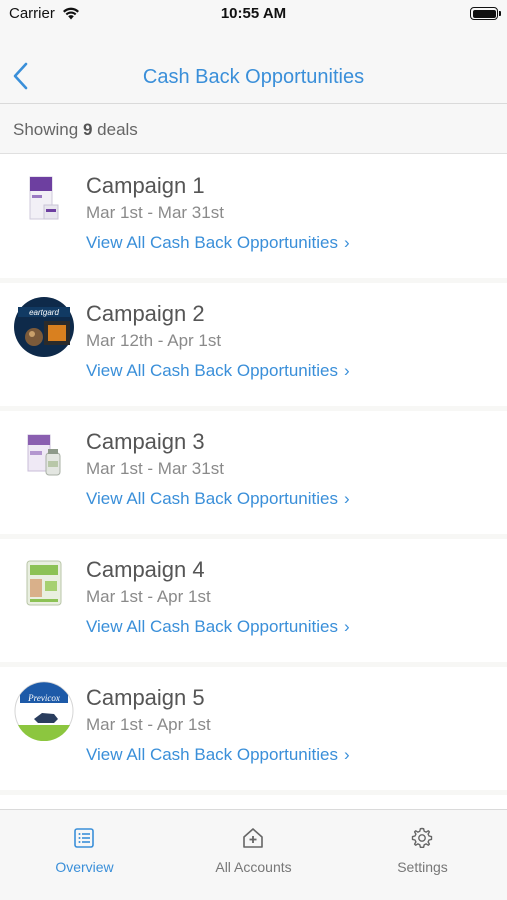 The image size is (507, 900). What do you see at coordinates (422, 867) in the screenshot?
I see `tab-label: Settings` at bounding box center [422, 867].